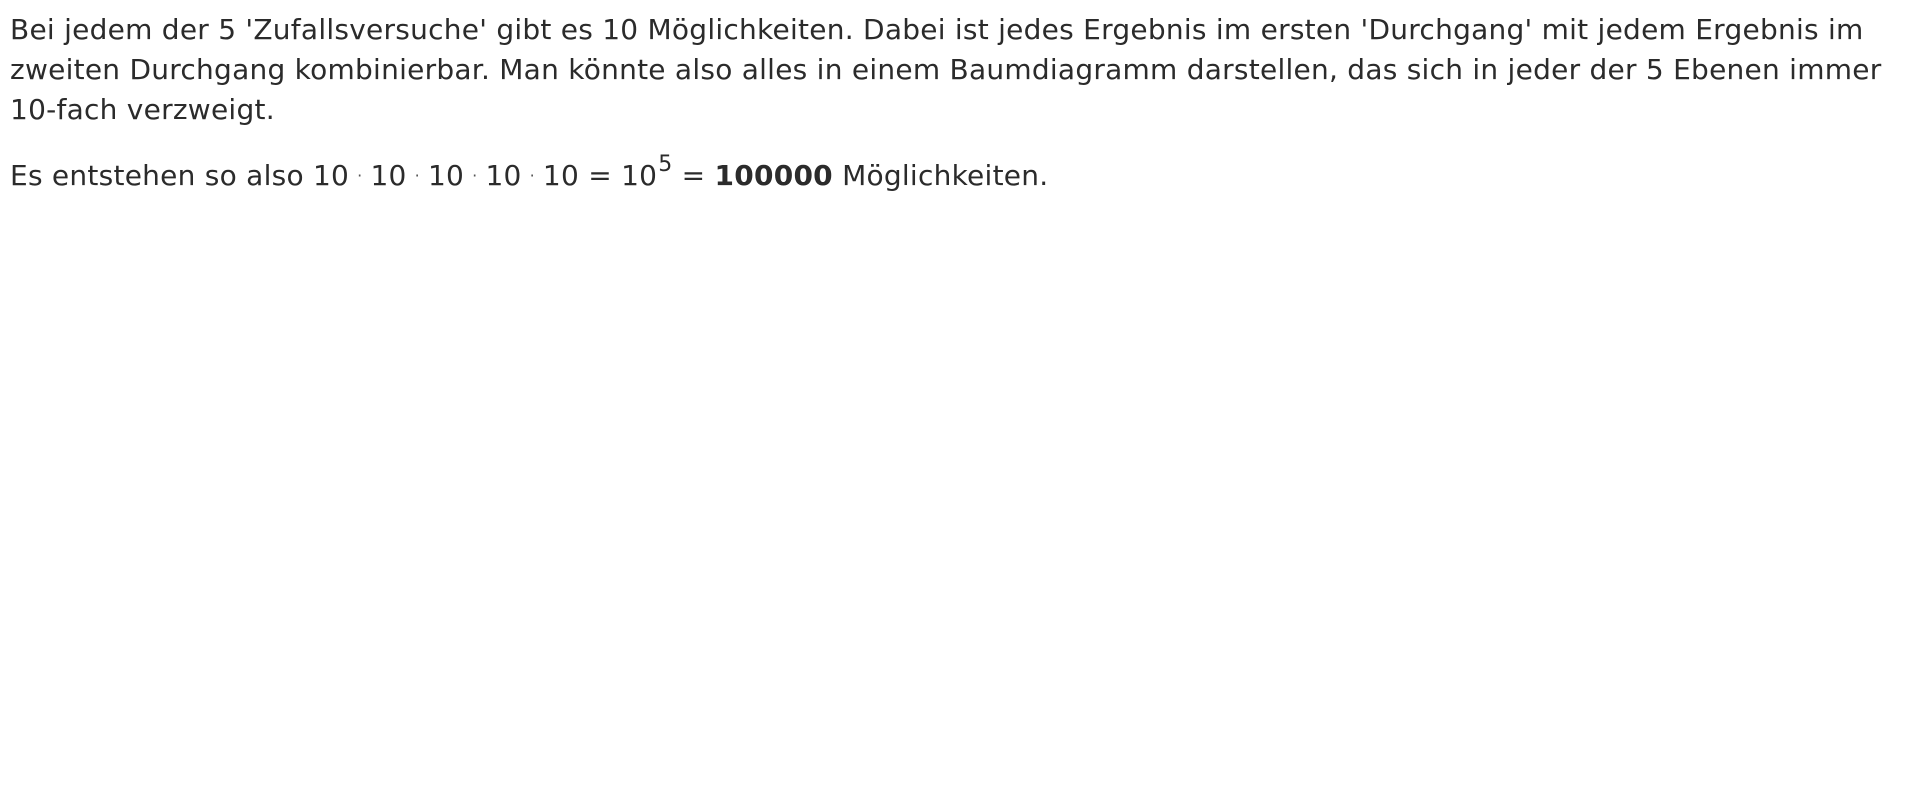 The height and width of the screenshot is (810, 1920). What do you see at coordinates (773, 175) in the screenshot?
I see `result-value: 100000` at bounding box center [773, 175].